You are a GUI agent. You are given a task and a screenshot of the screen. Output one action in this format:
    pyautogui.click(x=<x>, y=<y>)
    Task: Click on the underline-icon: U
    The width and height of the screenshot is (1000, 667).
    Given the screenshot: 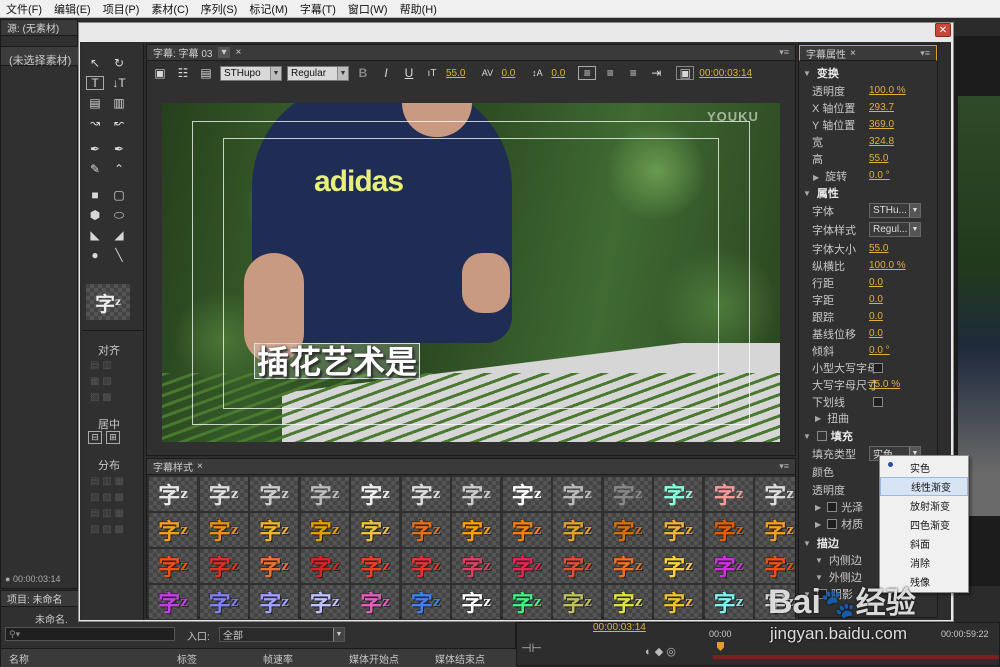 What is the action you would take?
    pyautogui.click(x=409, y=73)
    